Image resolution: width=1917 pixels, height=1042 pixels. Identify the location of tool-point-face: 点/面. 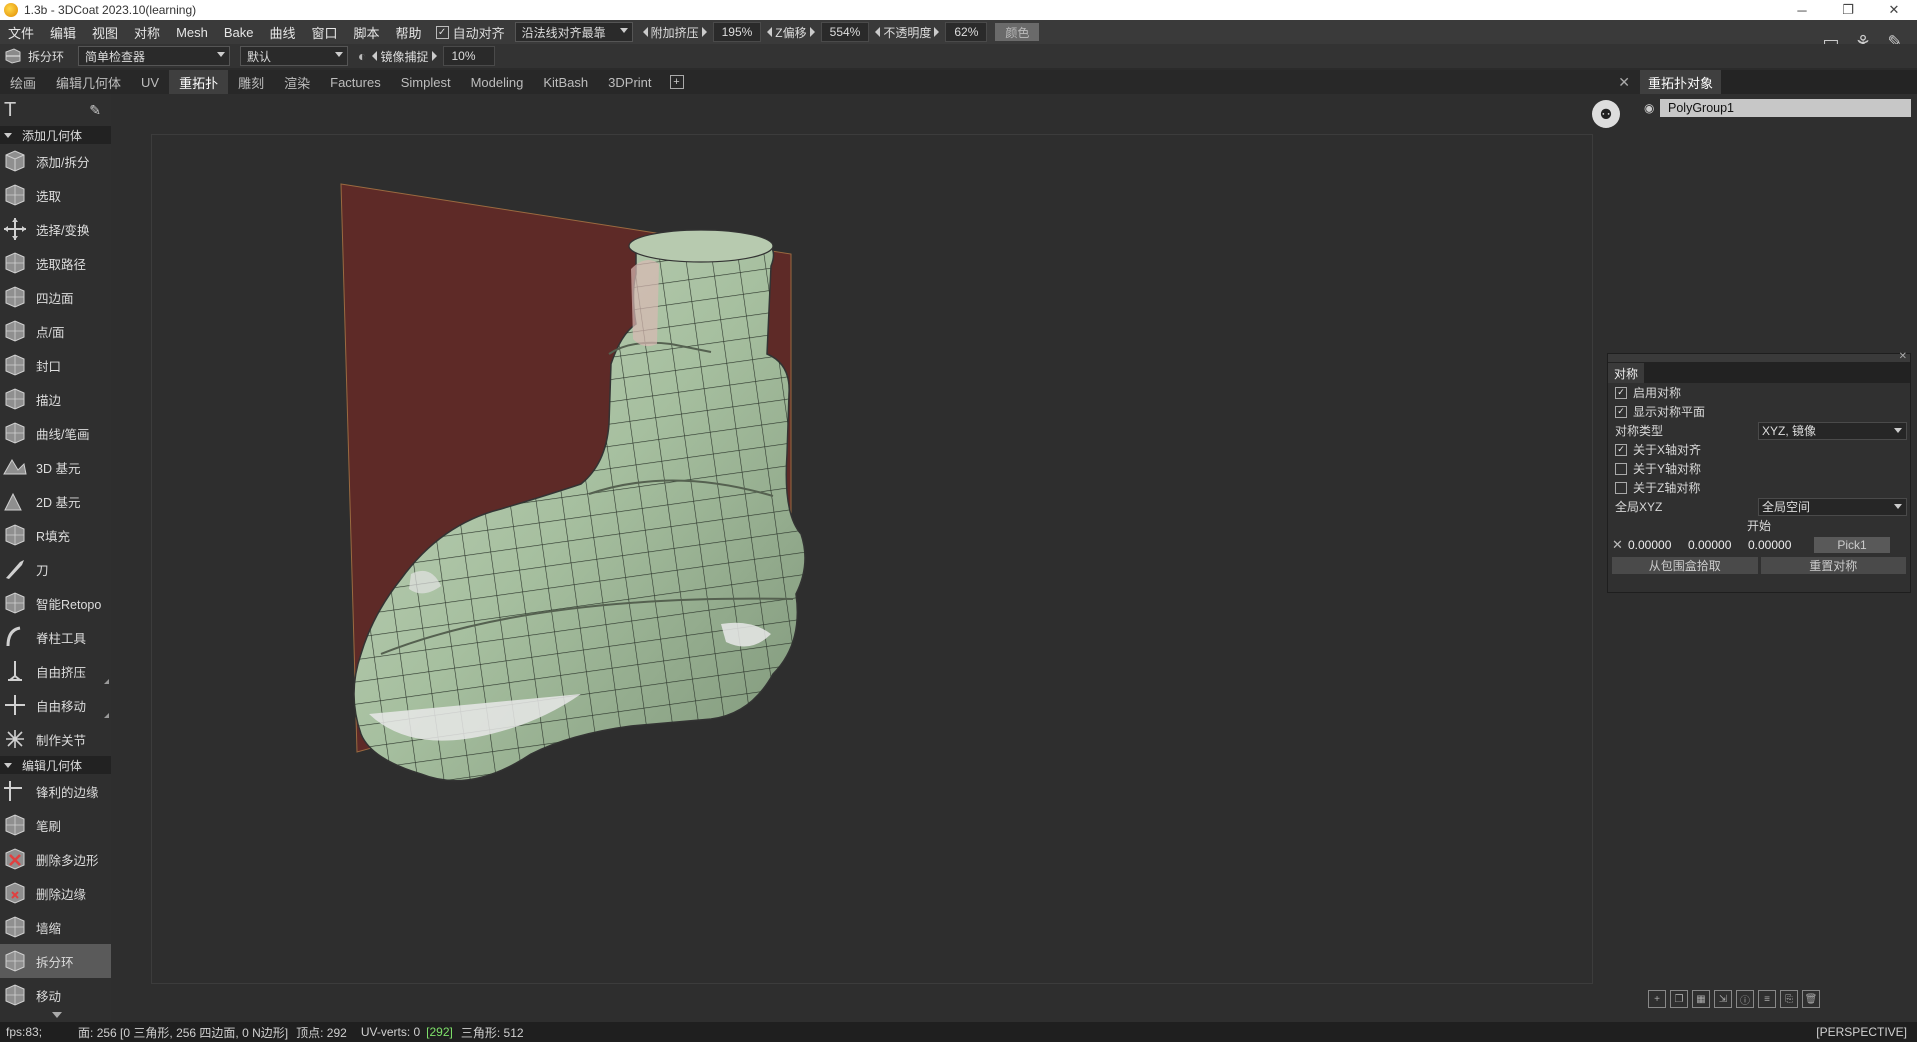
(55, 331).